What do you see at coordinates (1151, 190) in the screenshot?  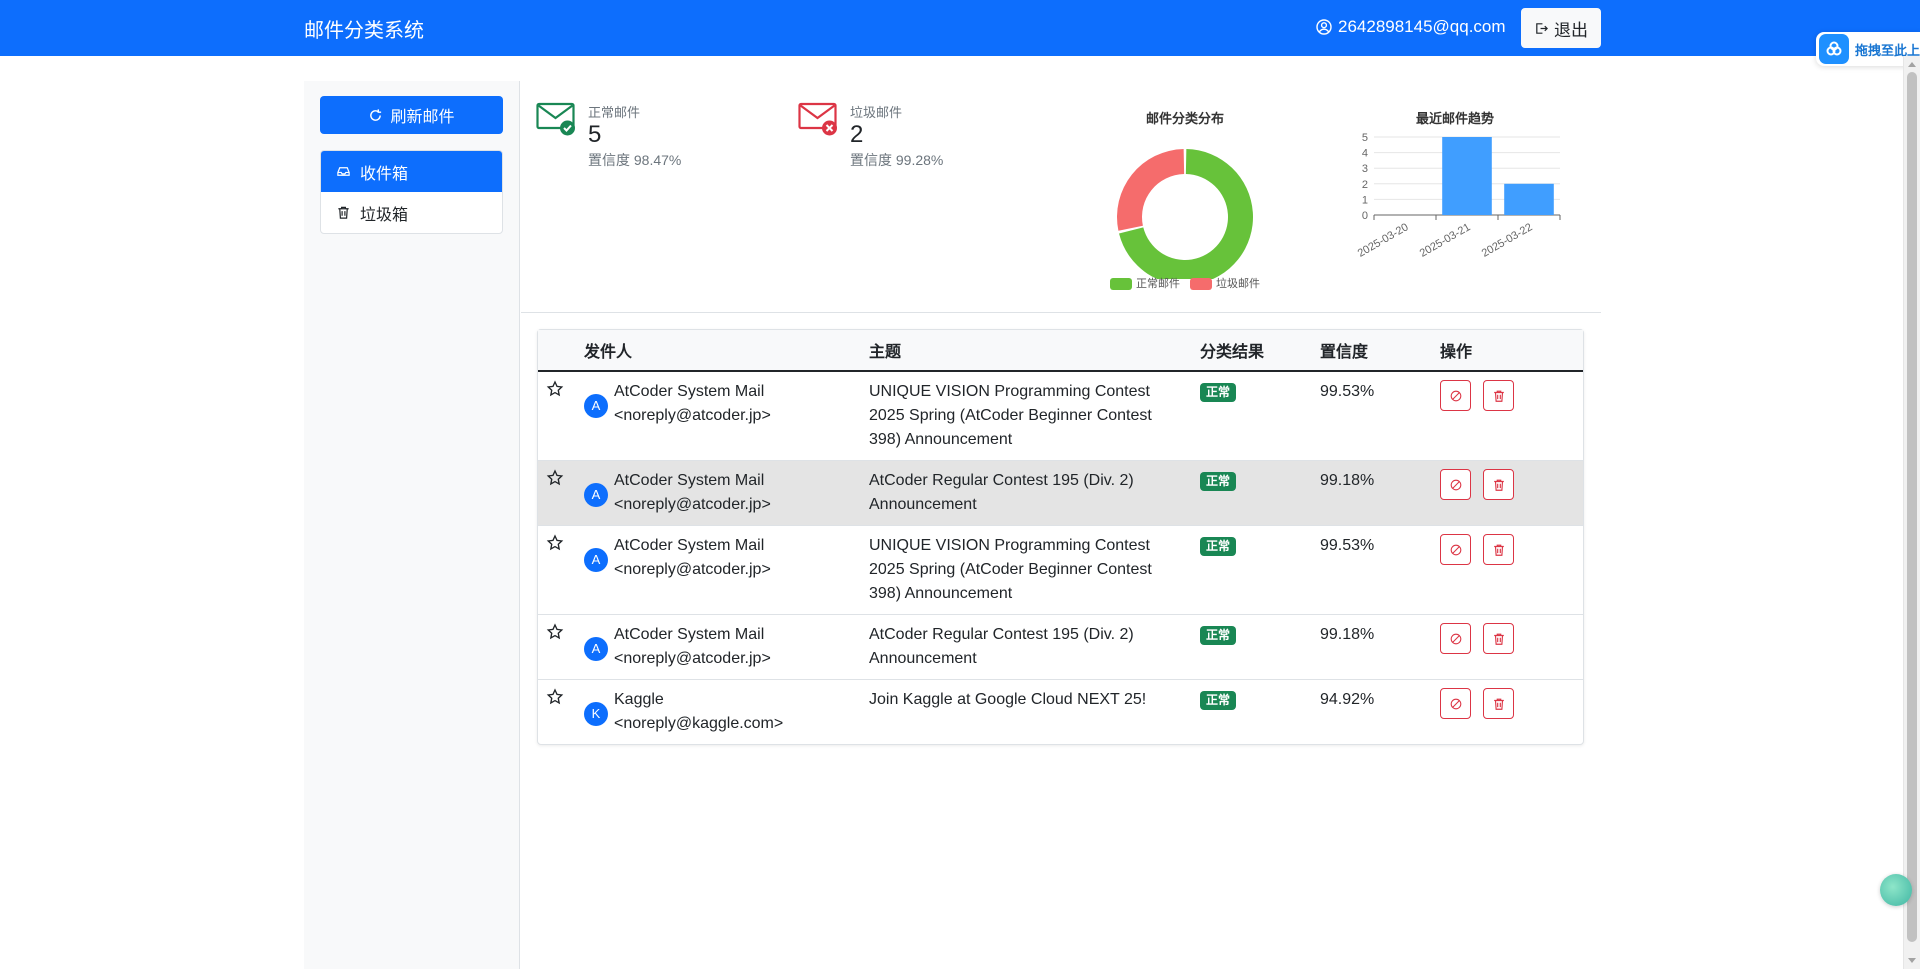 I see `donut-slice-spam` at bounding box center [1151, 190].